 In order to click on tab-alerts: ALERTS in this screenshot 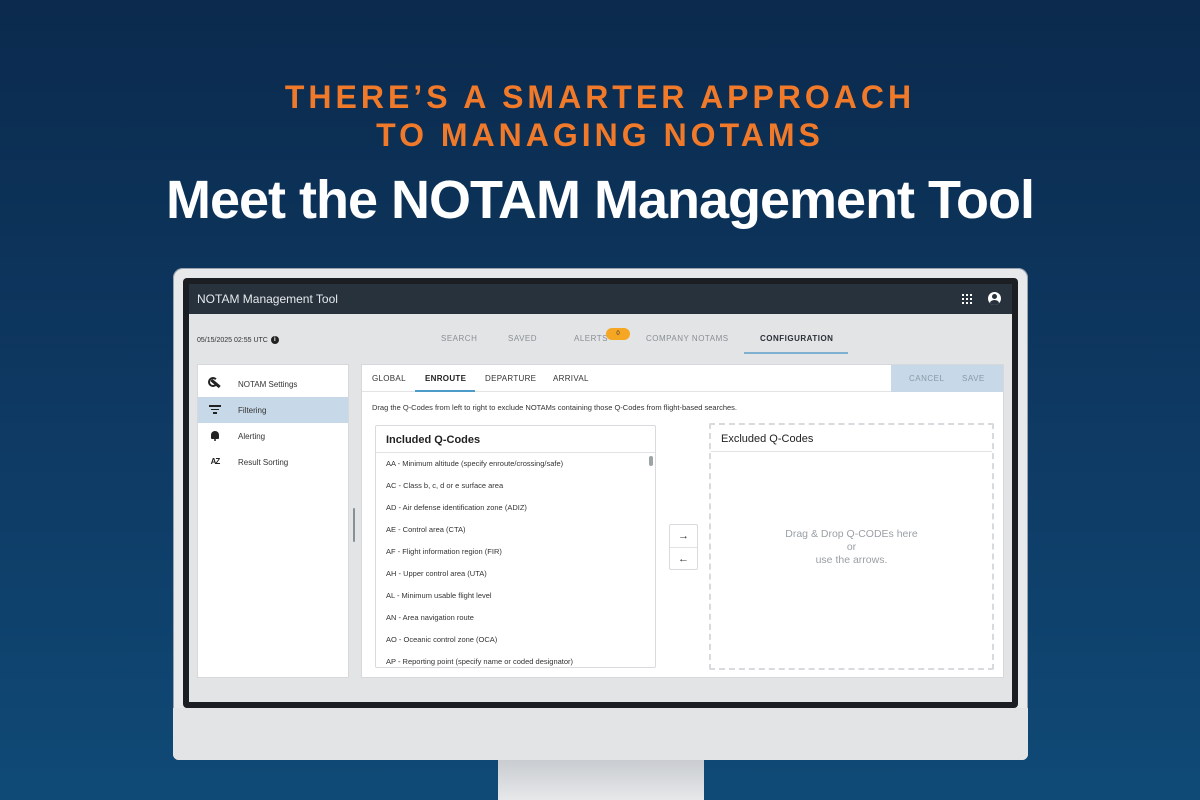, I will do `click(591, 338)`.